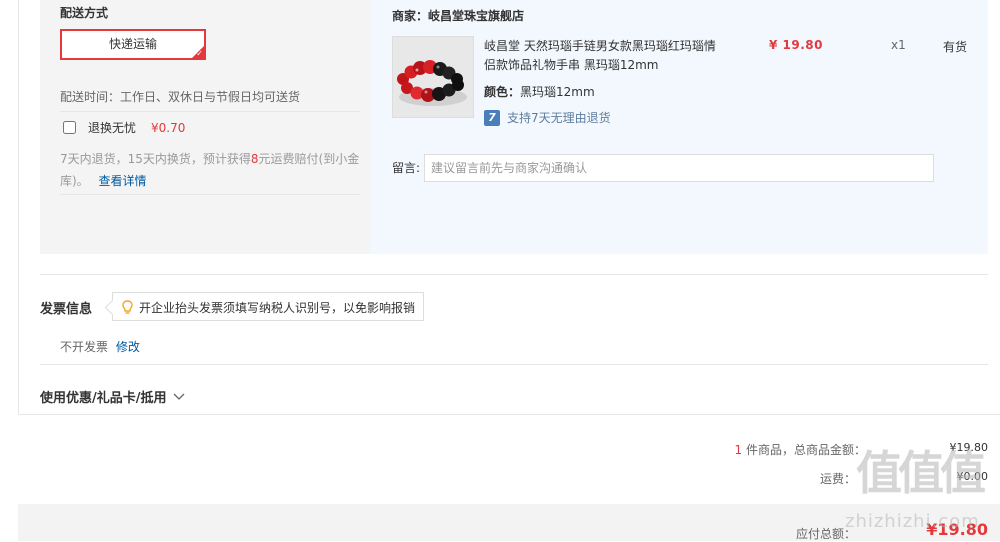 This screenshot has height=542, width=1000. What do you see at coordinates (103, 398) in the screenshot?
I see `discounts-title: 使用优惠/礼品卡/抵用` at bounding box center [103, 398].